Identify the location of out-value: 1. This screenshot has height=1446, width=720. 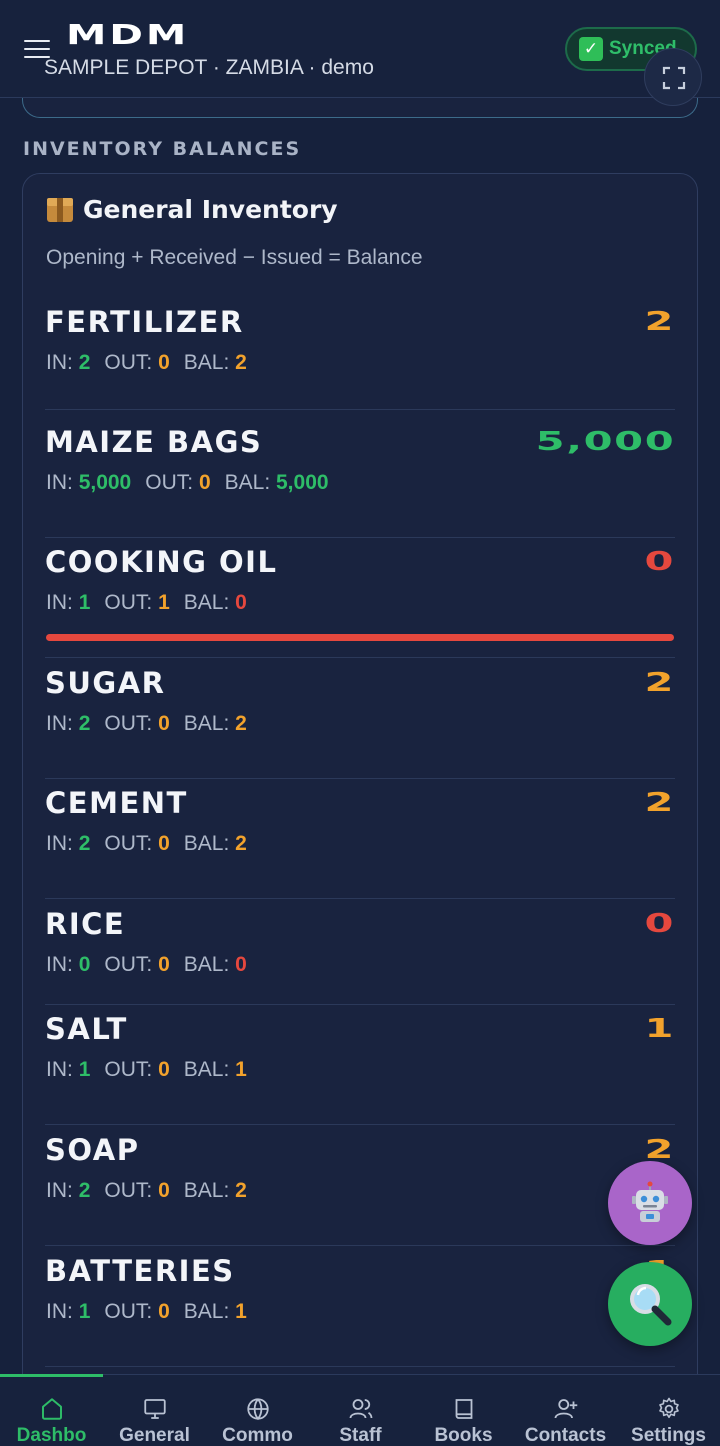
(164, 602).